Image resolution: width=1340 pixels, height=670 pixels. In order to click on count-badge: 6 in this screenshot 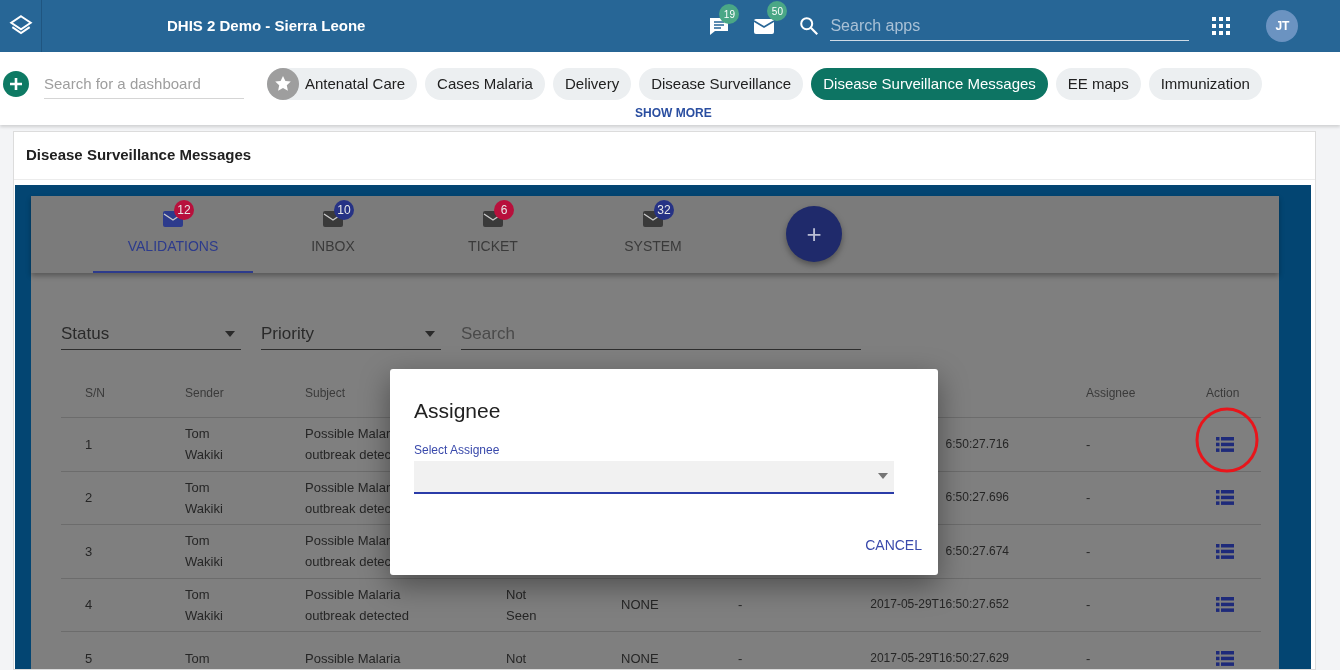, I will do `click(504, 210)`.